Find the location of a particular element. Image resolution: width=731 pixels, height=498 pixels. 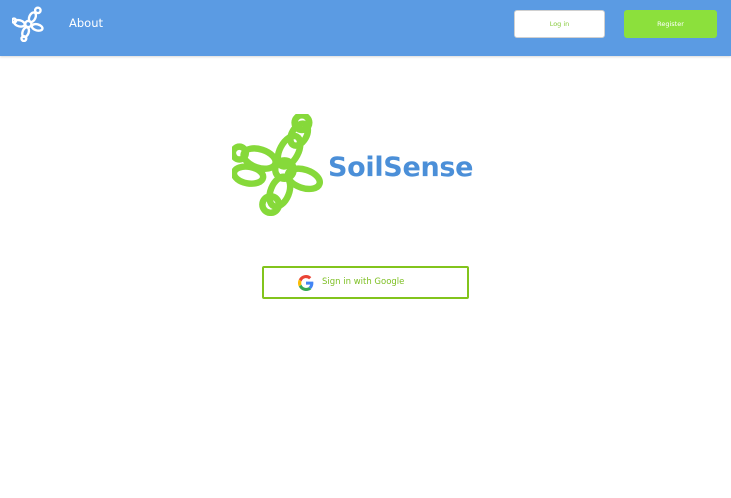

google-signin-button: Sign in with Google is located at coordinates (365, 282).